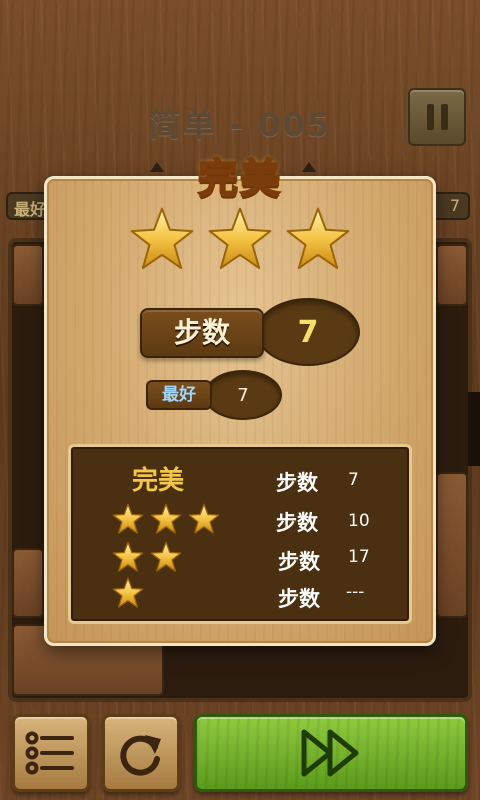  Describe the element at coordinates (359, 557) in the screenshot. I see `rank-moves-value: 17` at that location.